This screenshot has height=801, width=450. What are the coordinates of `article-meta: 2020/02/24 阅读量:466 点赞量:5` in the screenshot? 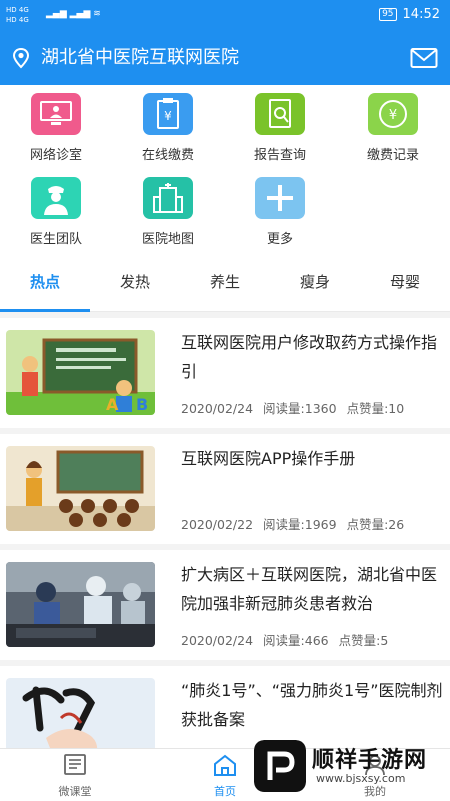 It's located at (284, 639).